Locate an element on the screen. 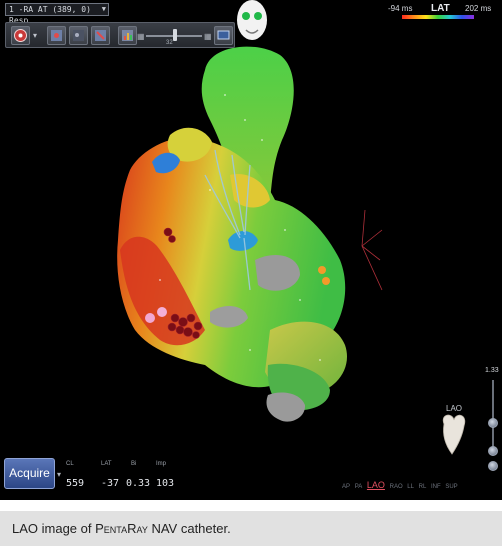  bar-chart-icon is located at coordinates (127, 35).